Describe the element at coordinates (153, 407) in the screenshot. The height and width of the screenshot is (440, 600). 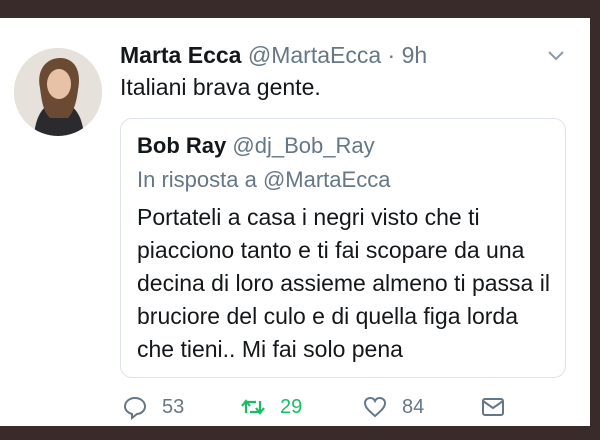
I see `reply-button: 53` at that location.